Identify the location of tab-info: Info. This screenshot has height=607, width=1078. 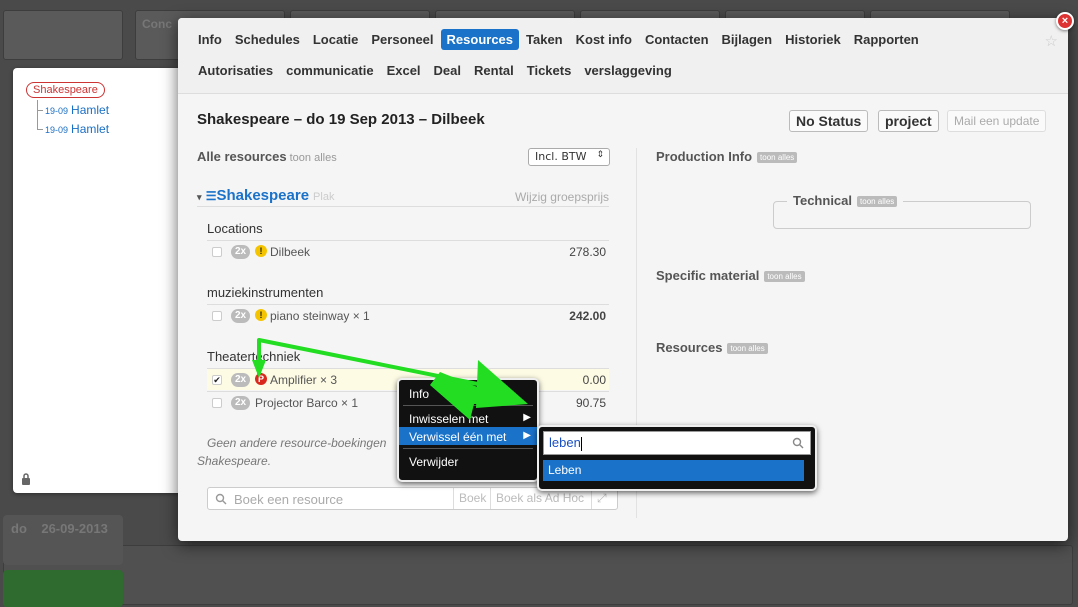
(210, 39).